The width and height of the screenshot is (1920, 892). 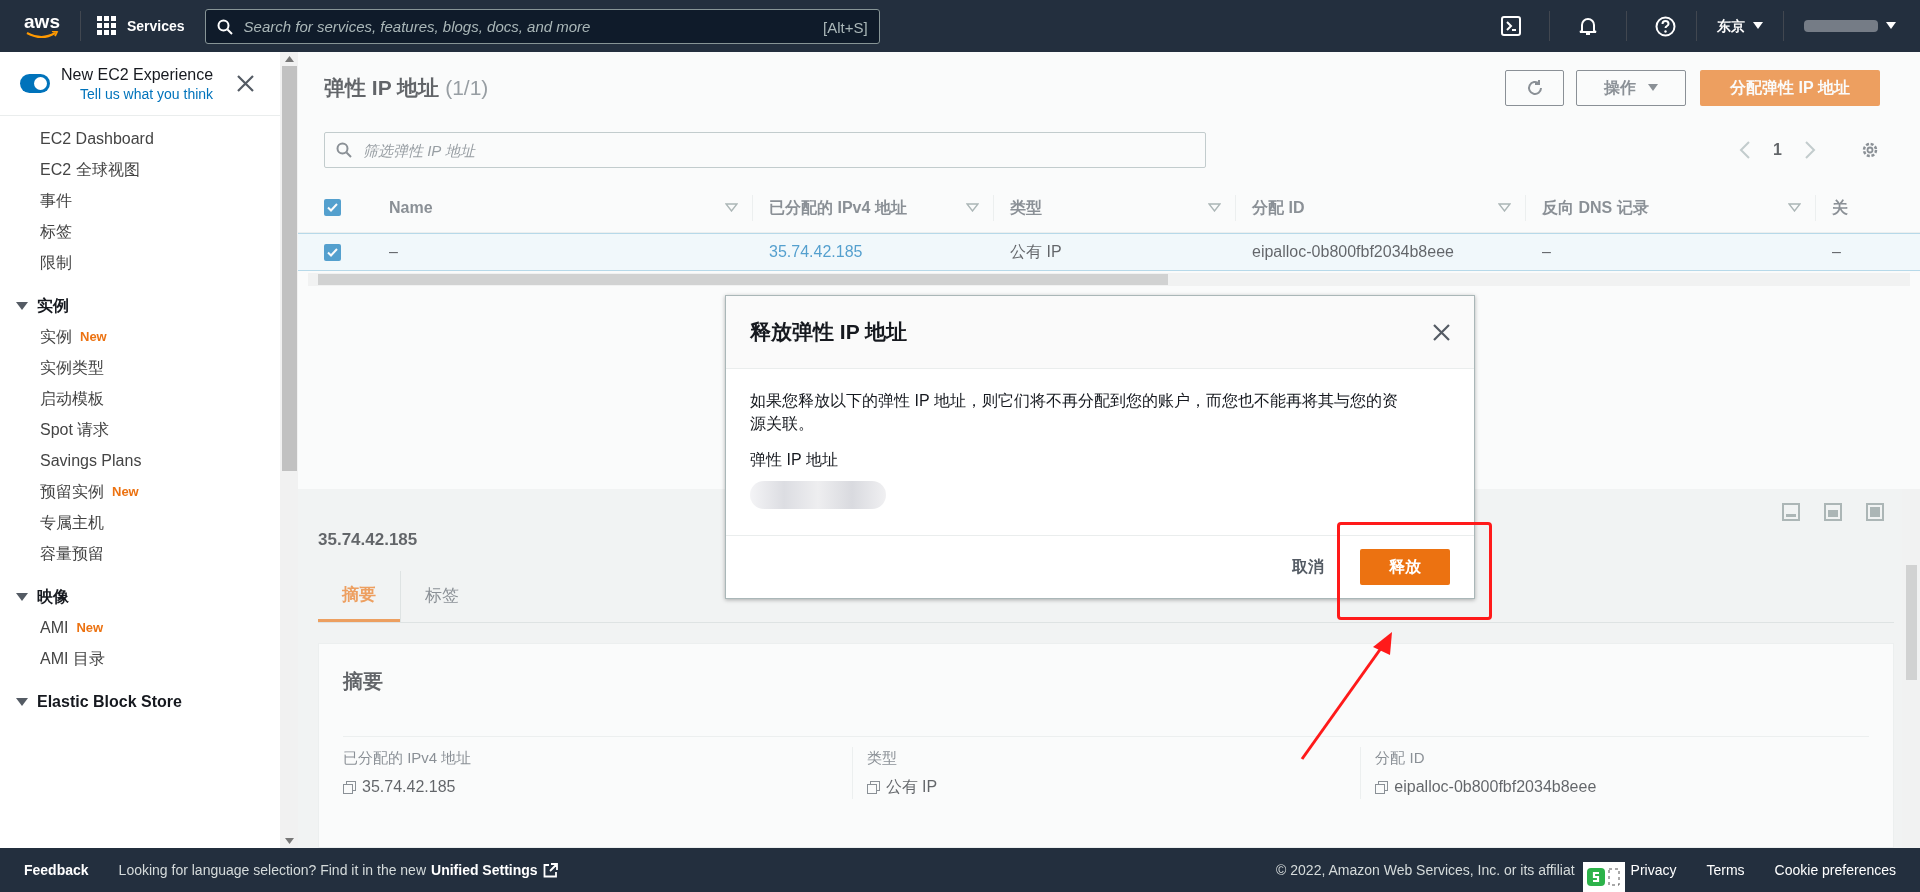 What do you see at coordinates (91, 460) in the screenshot?
I see `sidebar-item: Savings Plans` at bounding box center [91, 460].